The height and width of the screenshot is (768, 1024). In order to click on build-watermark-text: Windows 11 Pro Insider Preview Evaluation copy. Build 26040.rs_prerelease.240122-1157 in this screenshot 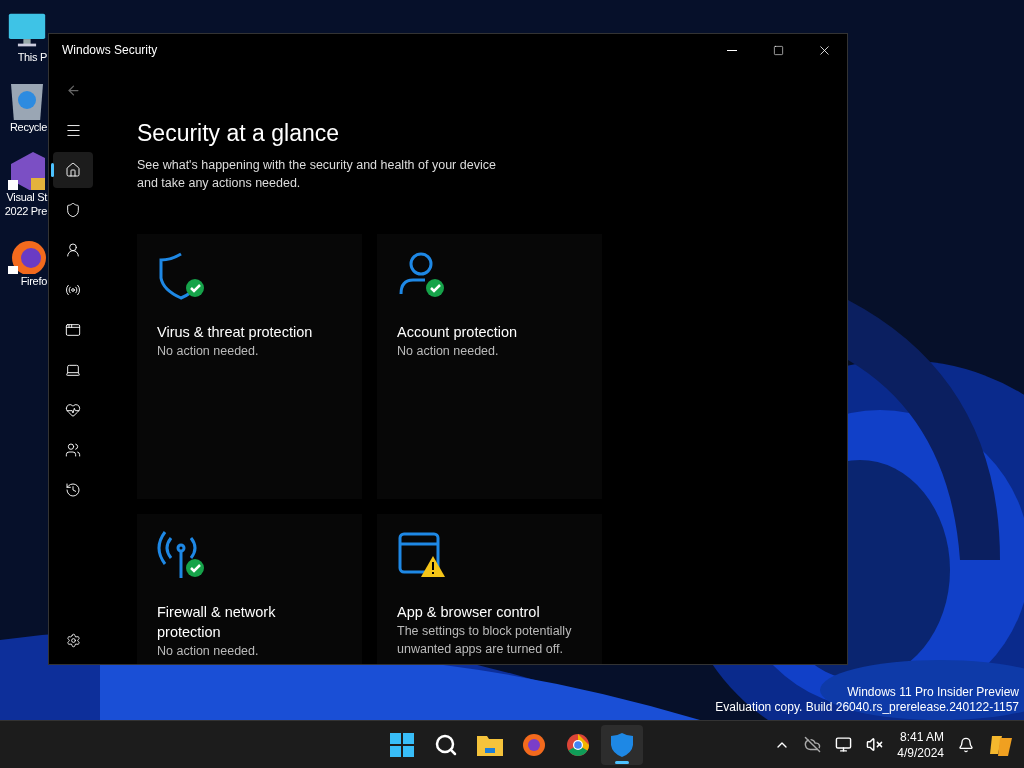, I will do `click(867, 700)`.